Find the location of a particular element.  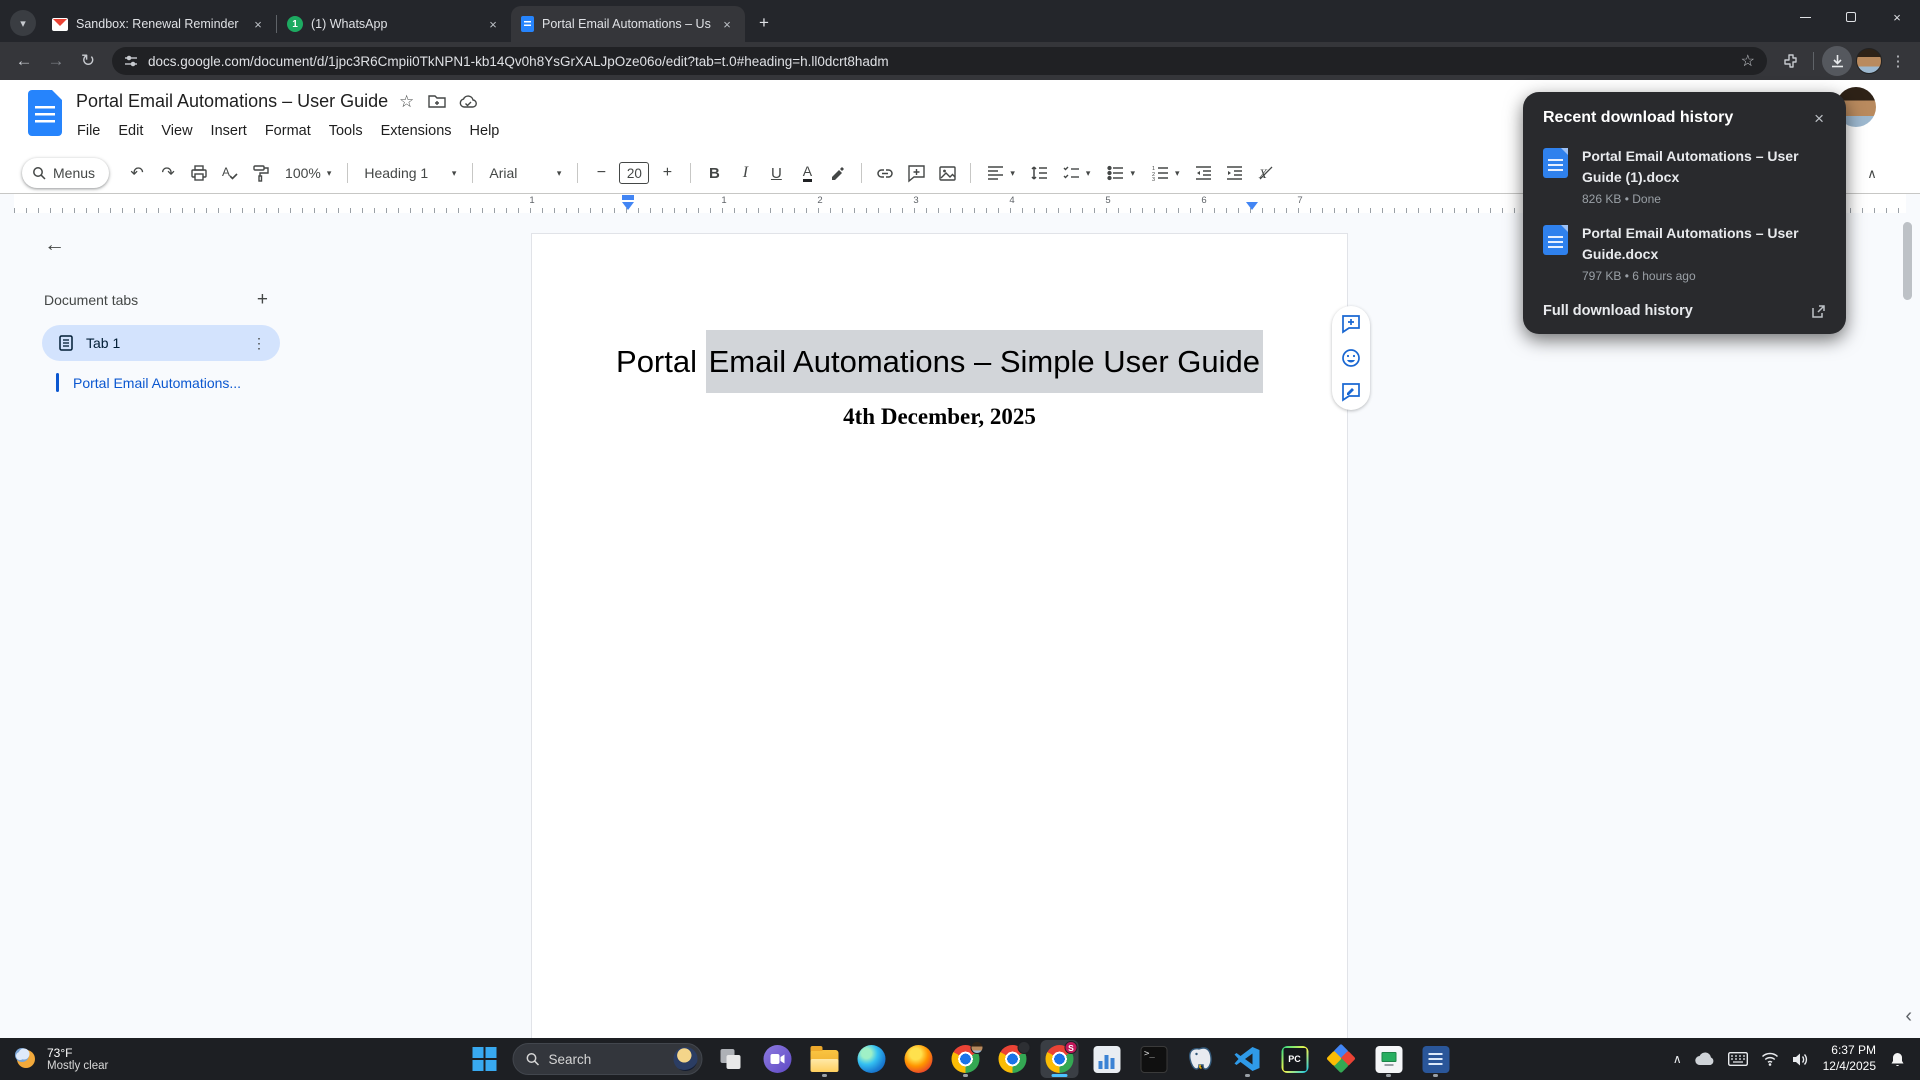

window-close-button: × is located at coordinates (1897, 17).